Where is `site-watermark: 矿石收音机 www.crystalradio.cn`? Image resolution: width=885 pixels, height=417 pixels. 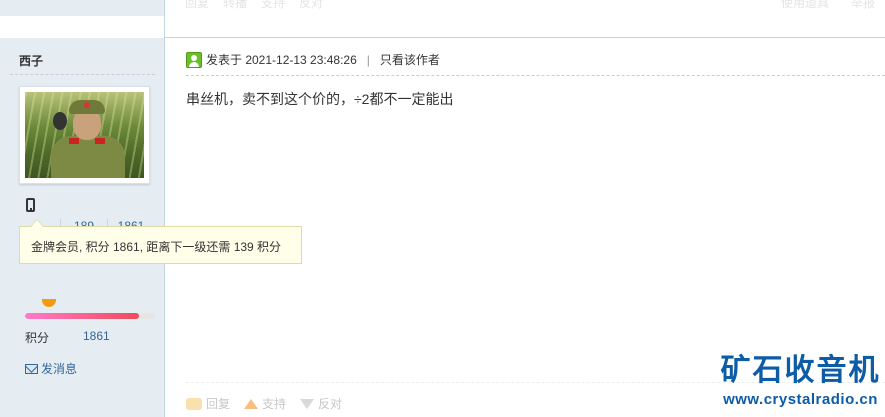 site-watermark: 矿石收音机 www.crystalradio.cn is located at coordinates (800, 381).